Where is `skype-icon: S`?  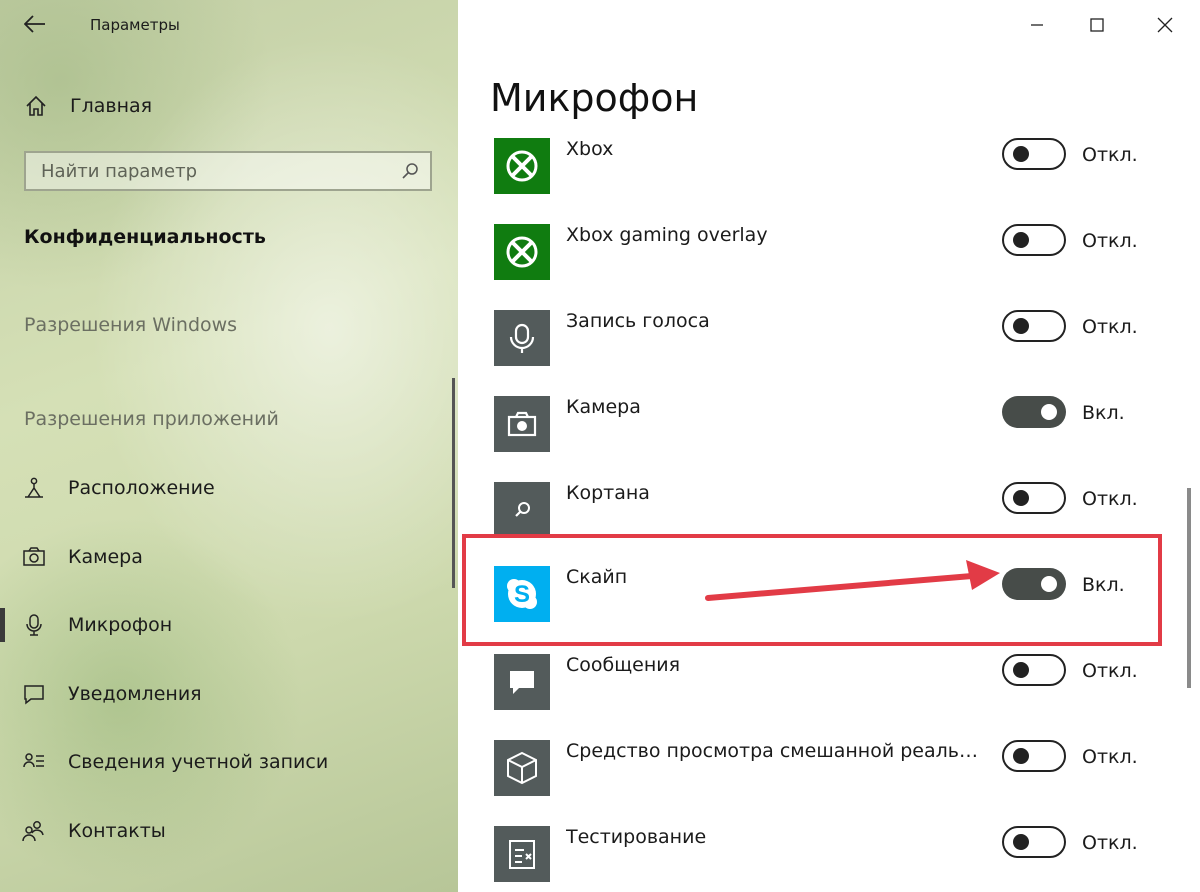
skype-icon: S is located at coordinates (522, 594).